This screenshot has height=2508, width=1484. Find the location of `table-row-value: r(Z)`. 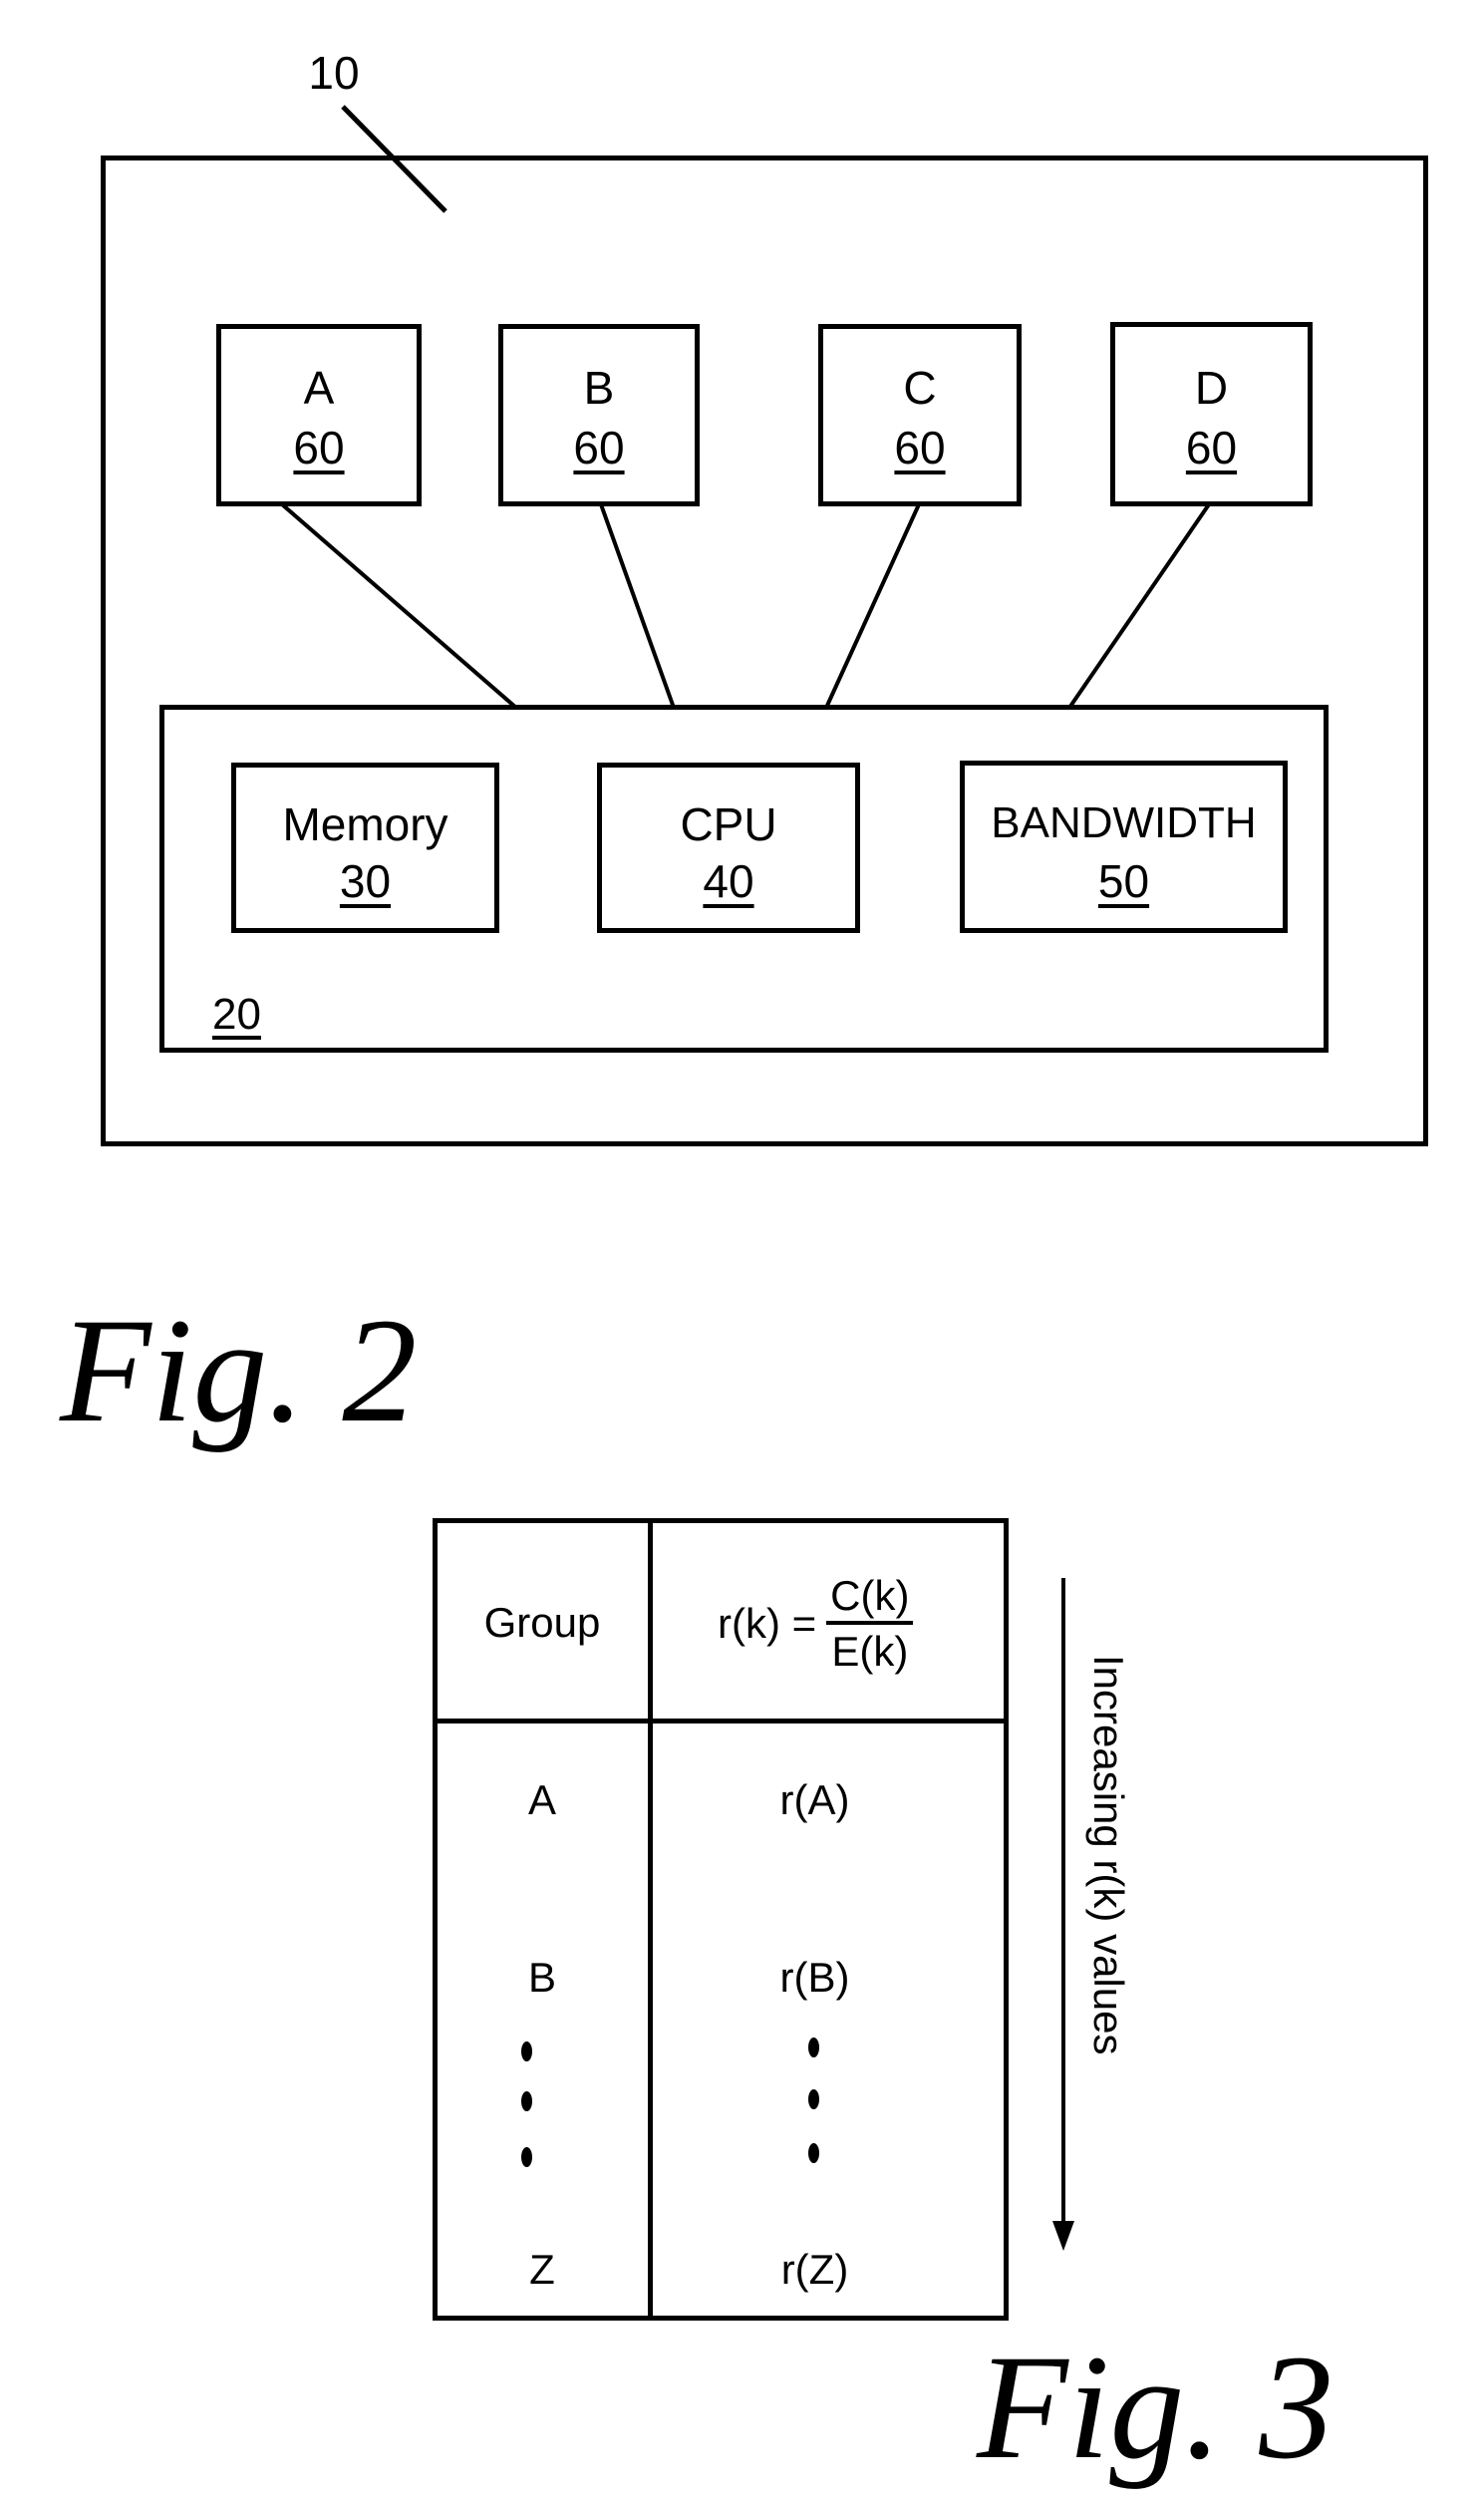

table-row-value: r(Z) is located at coordinates (814, 2270).